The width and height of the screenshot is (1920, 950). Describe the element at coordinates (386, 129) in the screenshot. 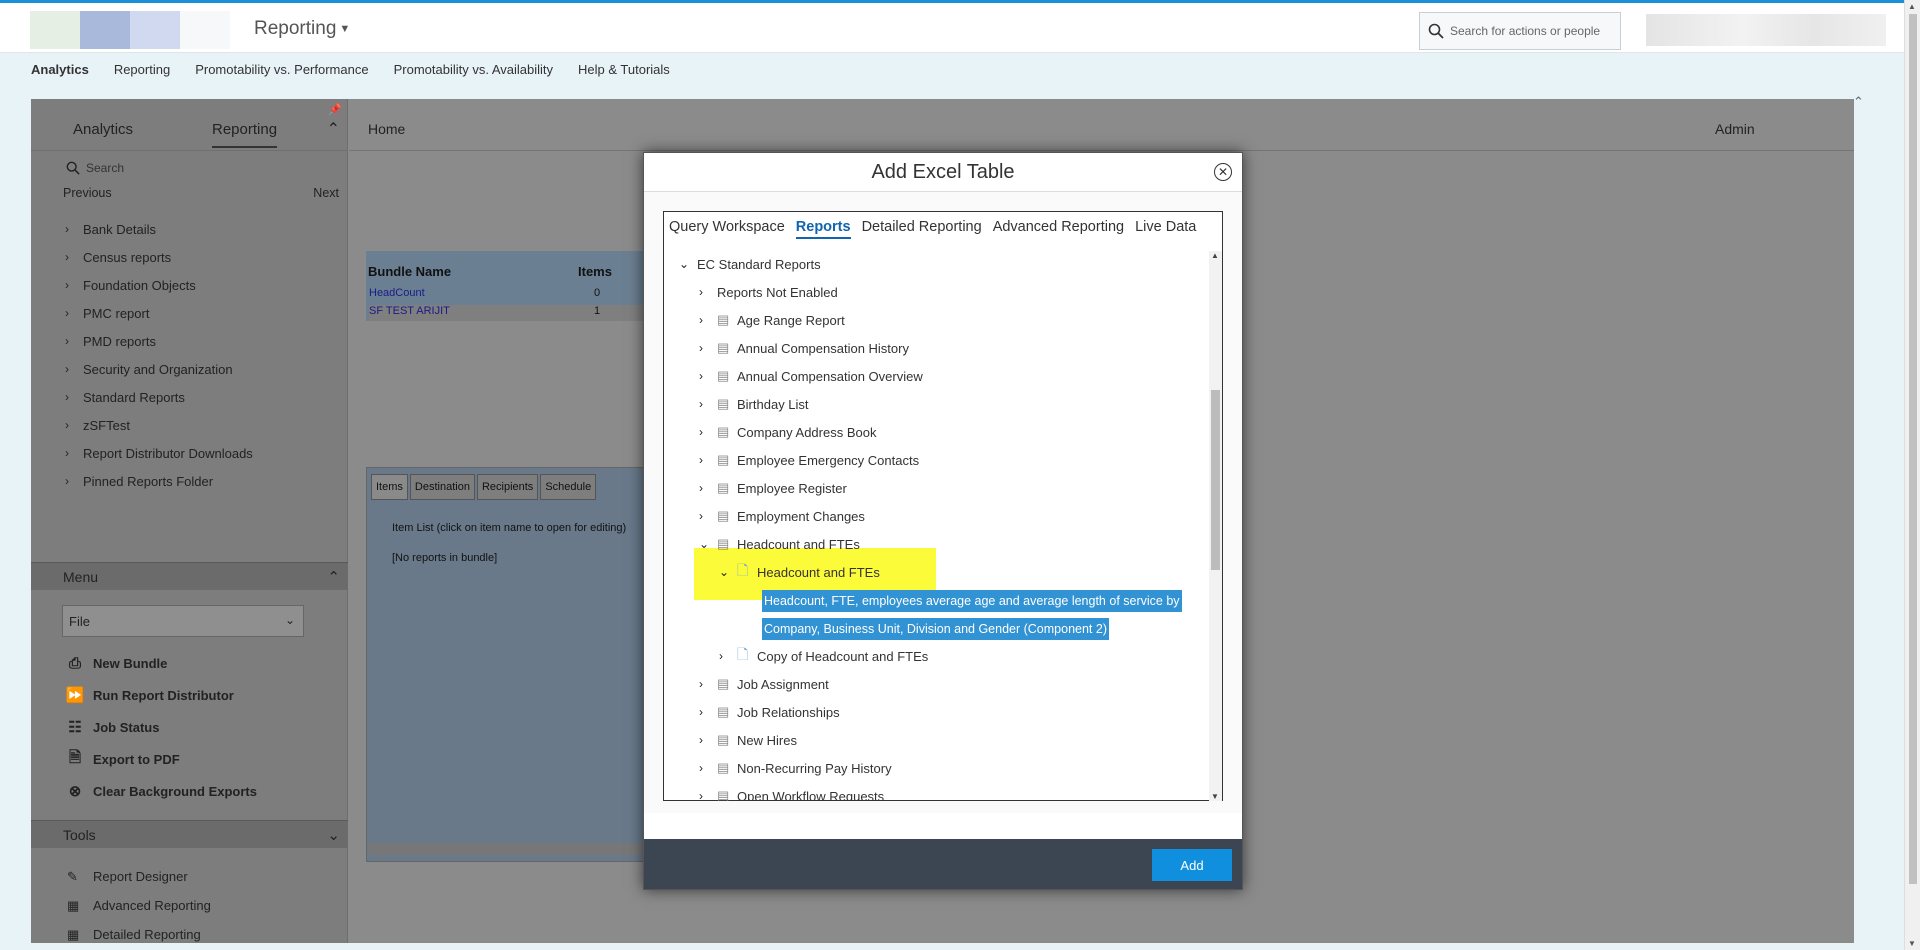

I see `breadcrumb-home: Home` at that location.